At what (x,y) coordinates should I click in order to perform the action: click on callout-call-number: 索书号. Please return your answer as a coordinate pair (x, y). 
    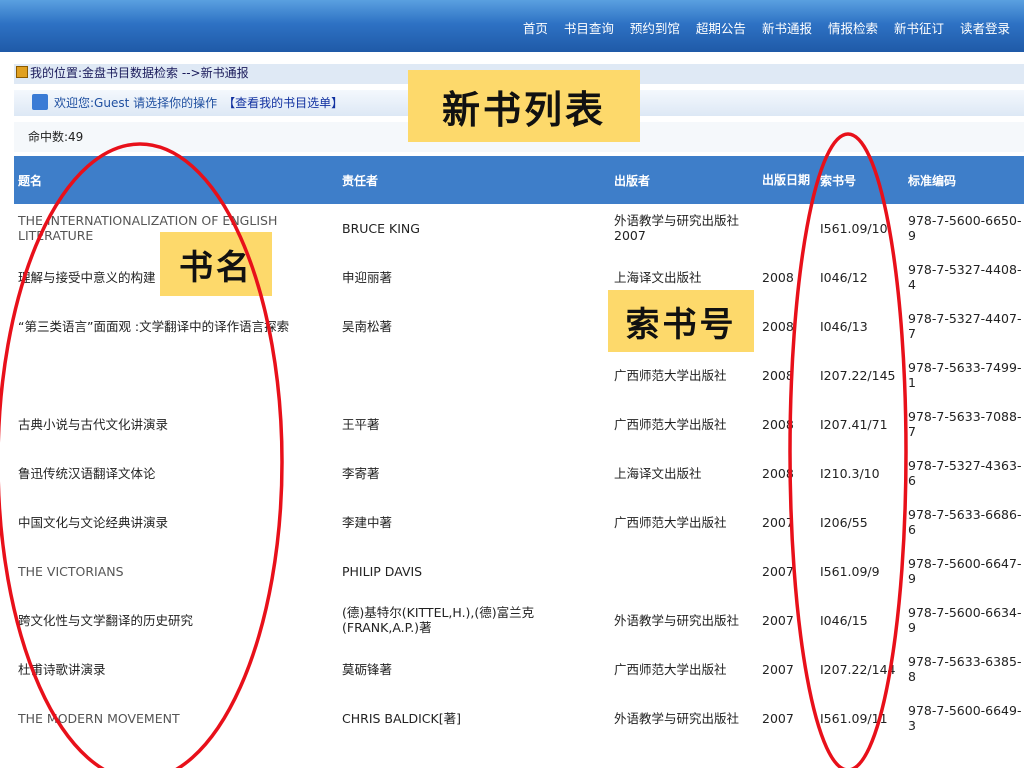
    Looking at the image, I should click on (681, 321).